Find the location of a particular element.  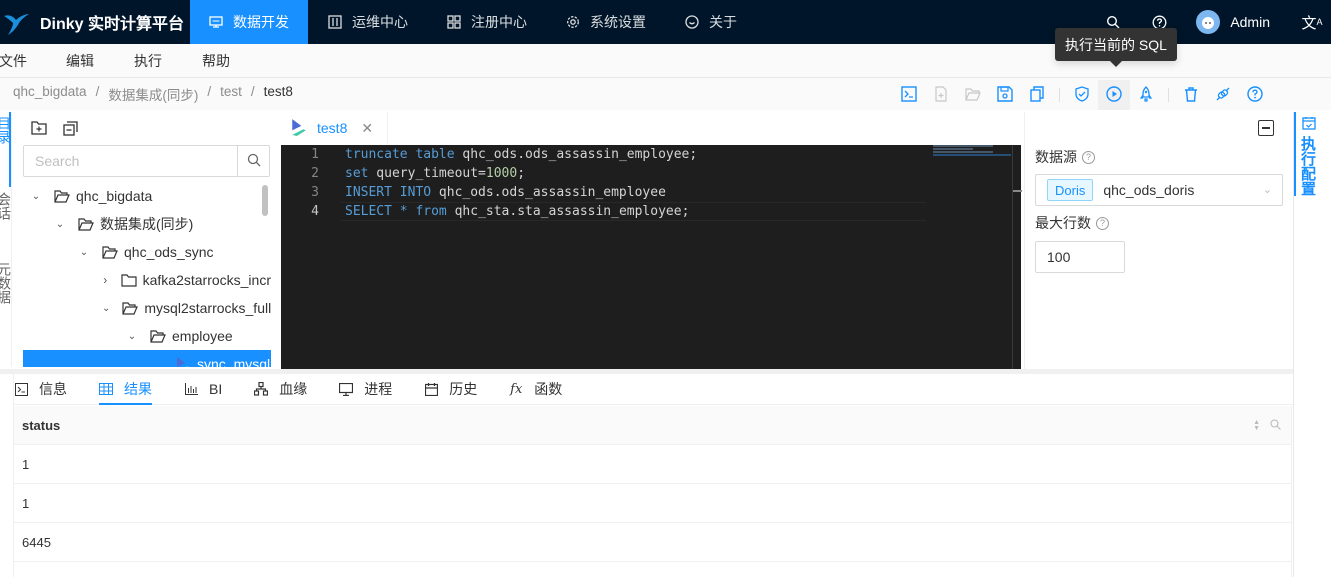

rail-tab-metadata: 元数据 is located at coordinates (5, 284).